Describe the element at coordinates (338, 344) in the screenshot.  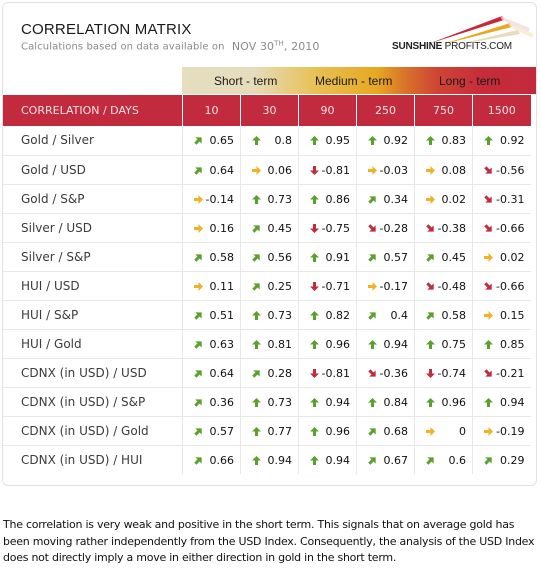
I see `correlation-value: 0.96` at that location.